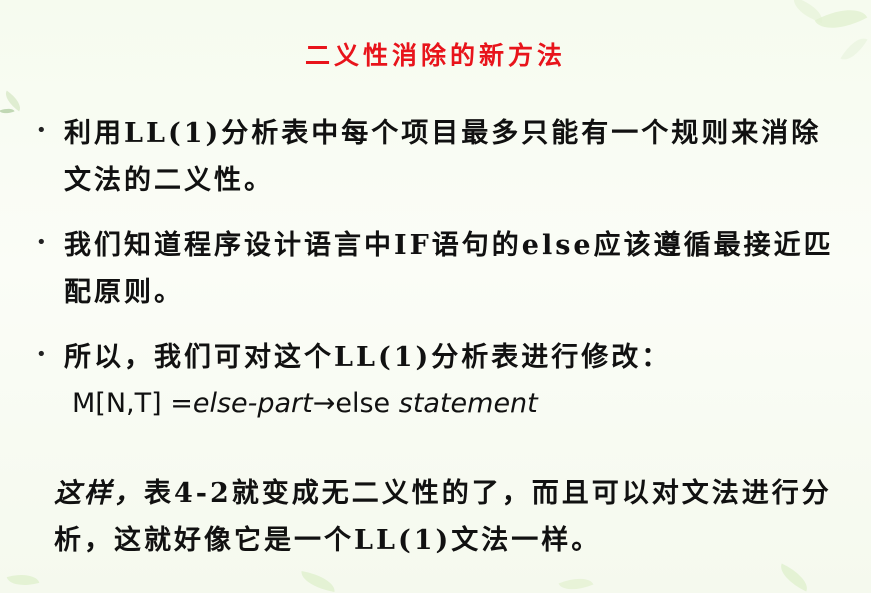 The image size is (871, 593). I want to click on closing-lead: 这样，, so click(99, 493).